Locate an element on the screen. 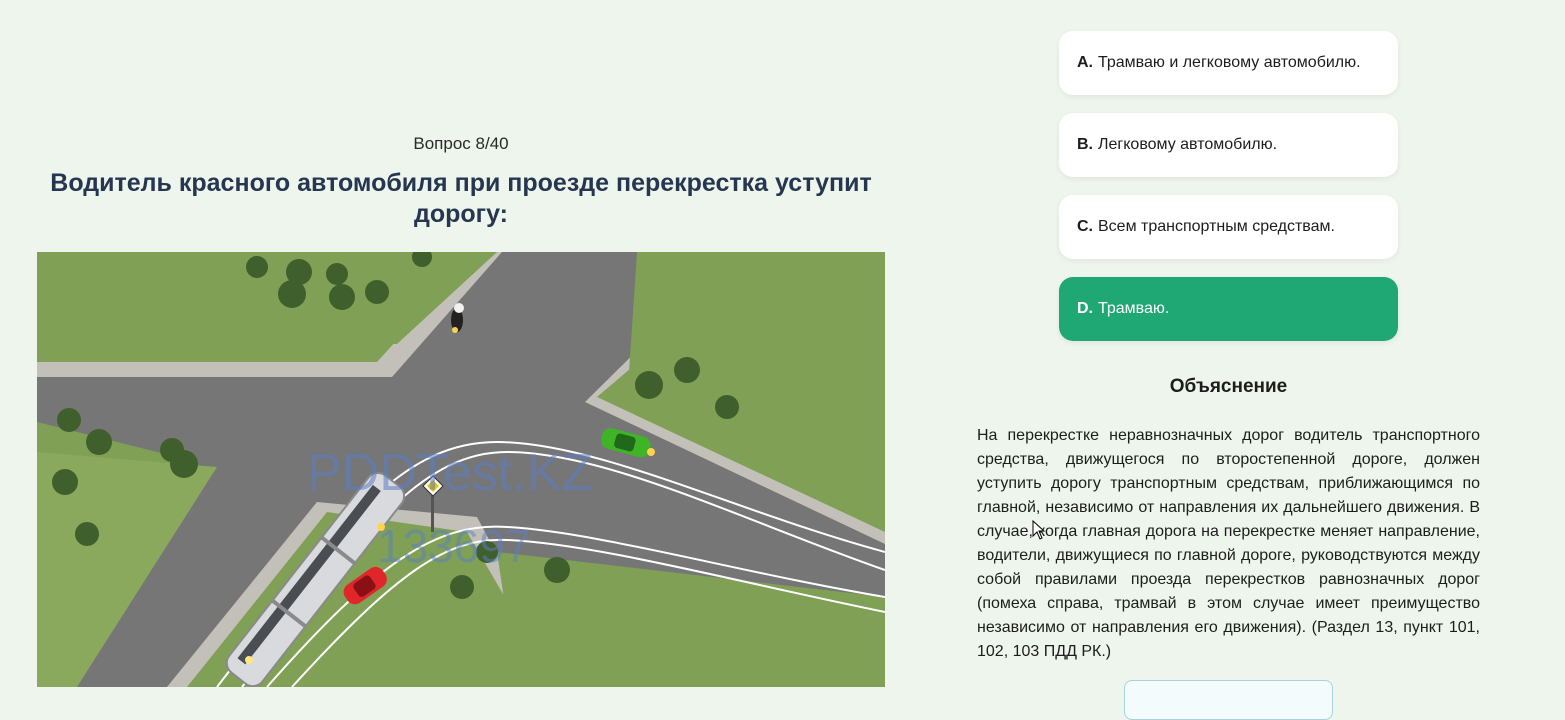 The height and width of the screenshot is (720, 1565). question-counter: Вопрос 8/40 is located at coordinates (461, 143).